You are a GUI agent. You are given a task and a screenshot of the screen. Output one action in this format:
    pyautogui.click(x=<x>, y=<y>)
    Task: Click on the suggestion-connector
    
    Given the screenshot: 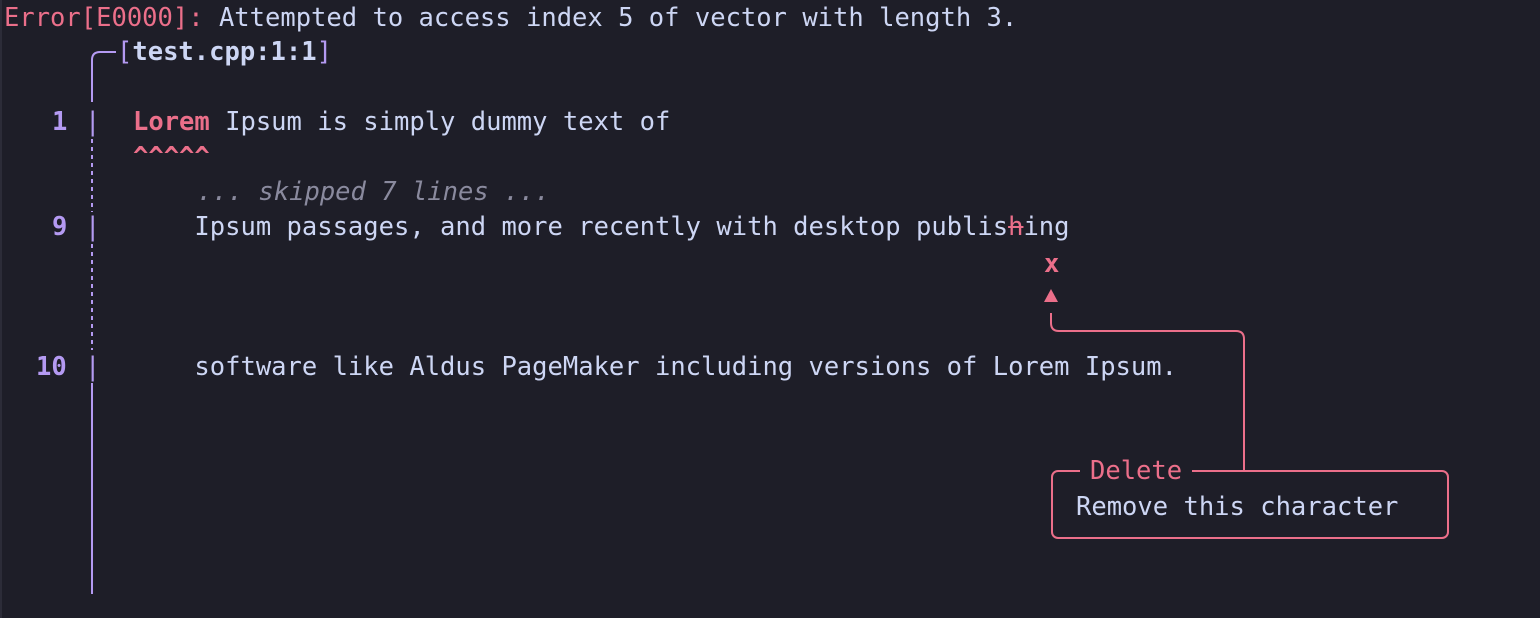 What is the action you would take?
    pyautogui.click(x=1147, y=391)
    